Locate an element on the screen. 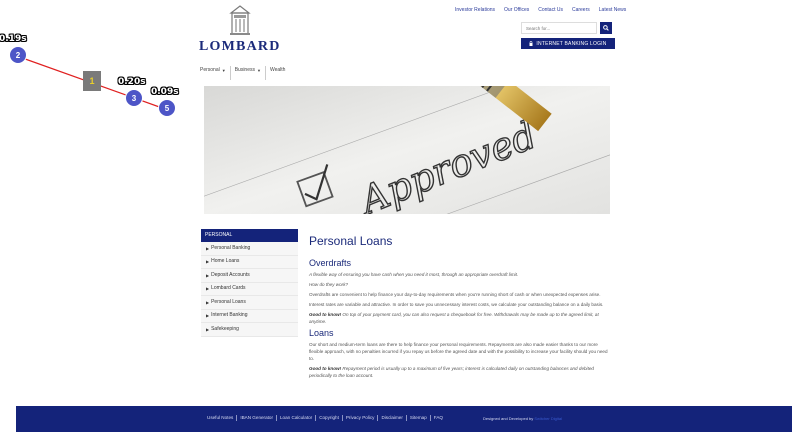  sidebar-item-label: Home Loans is located at coordinates (225, 261).